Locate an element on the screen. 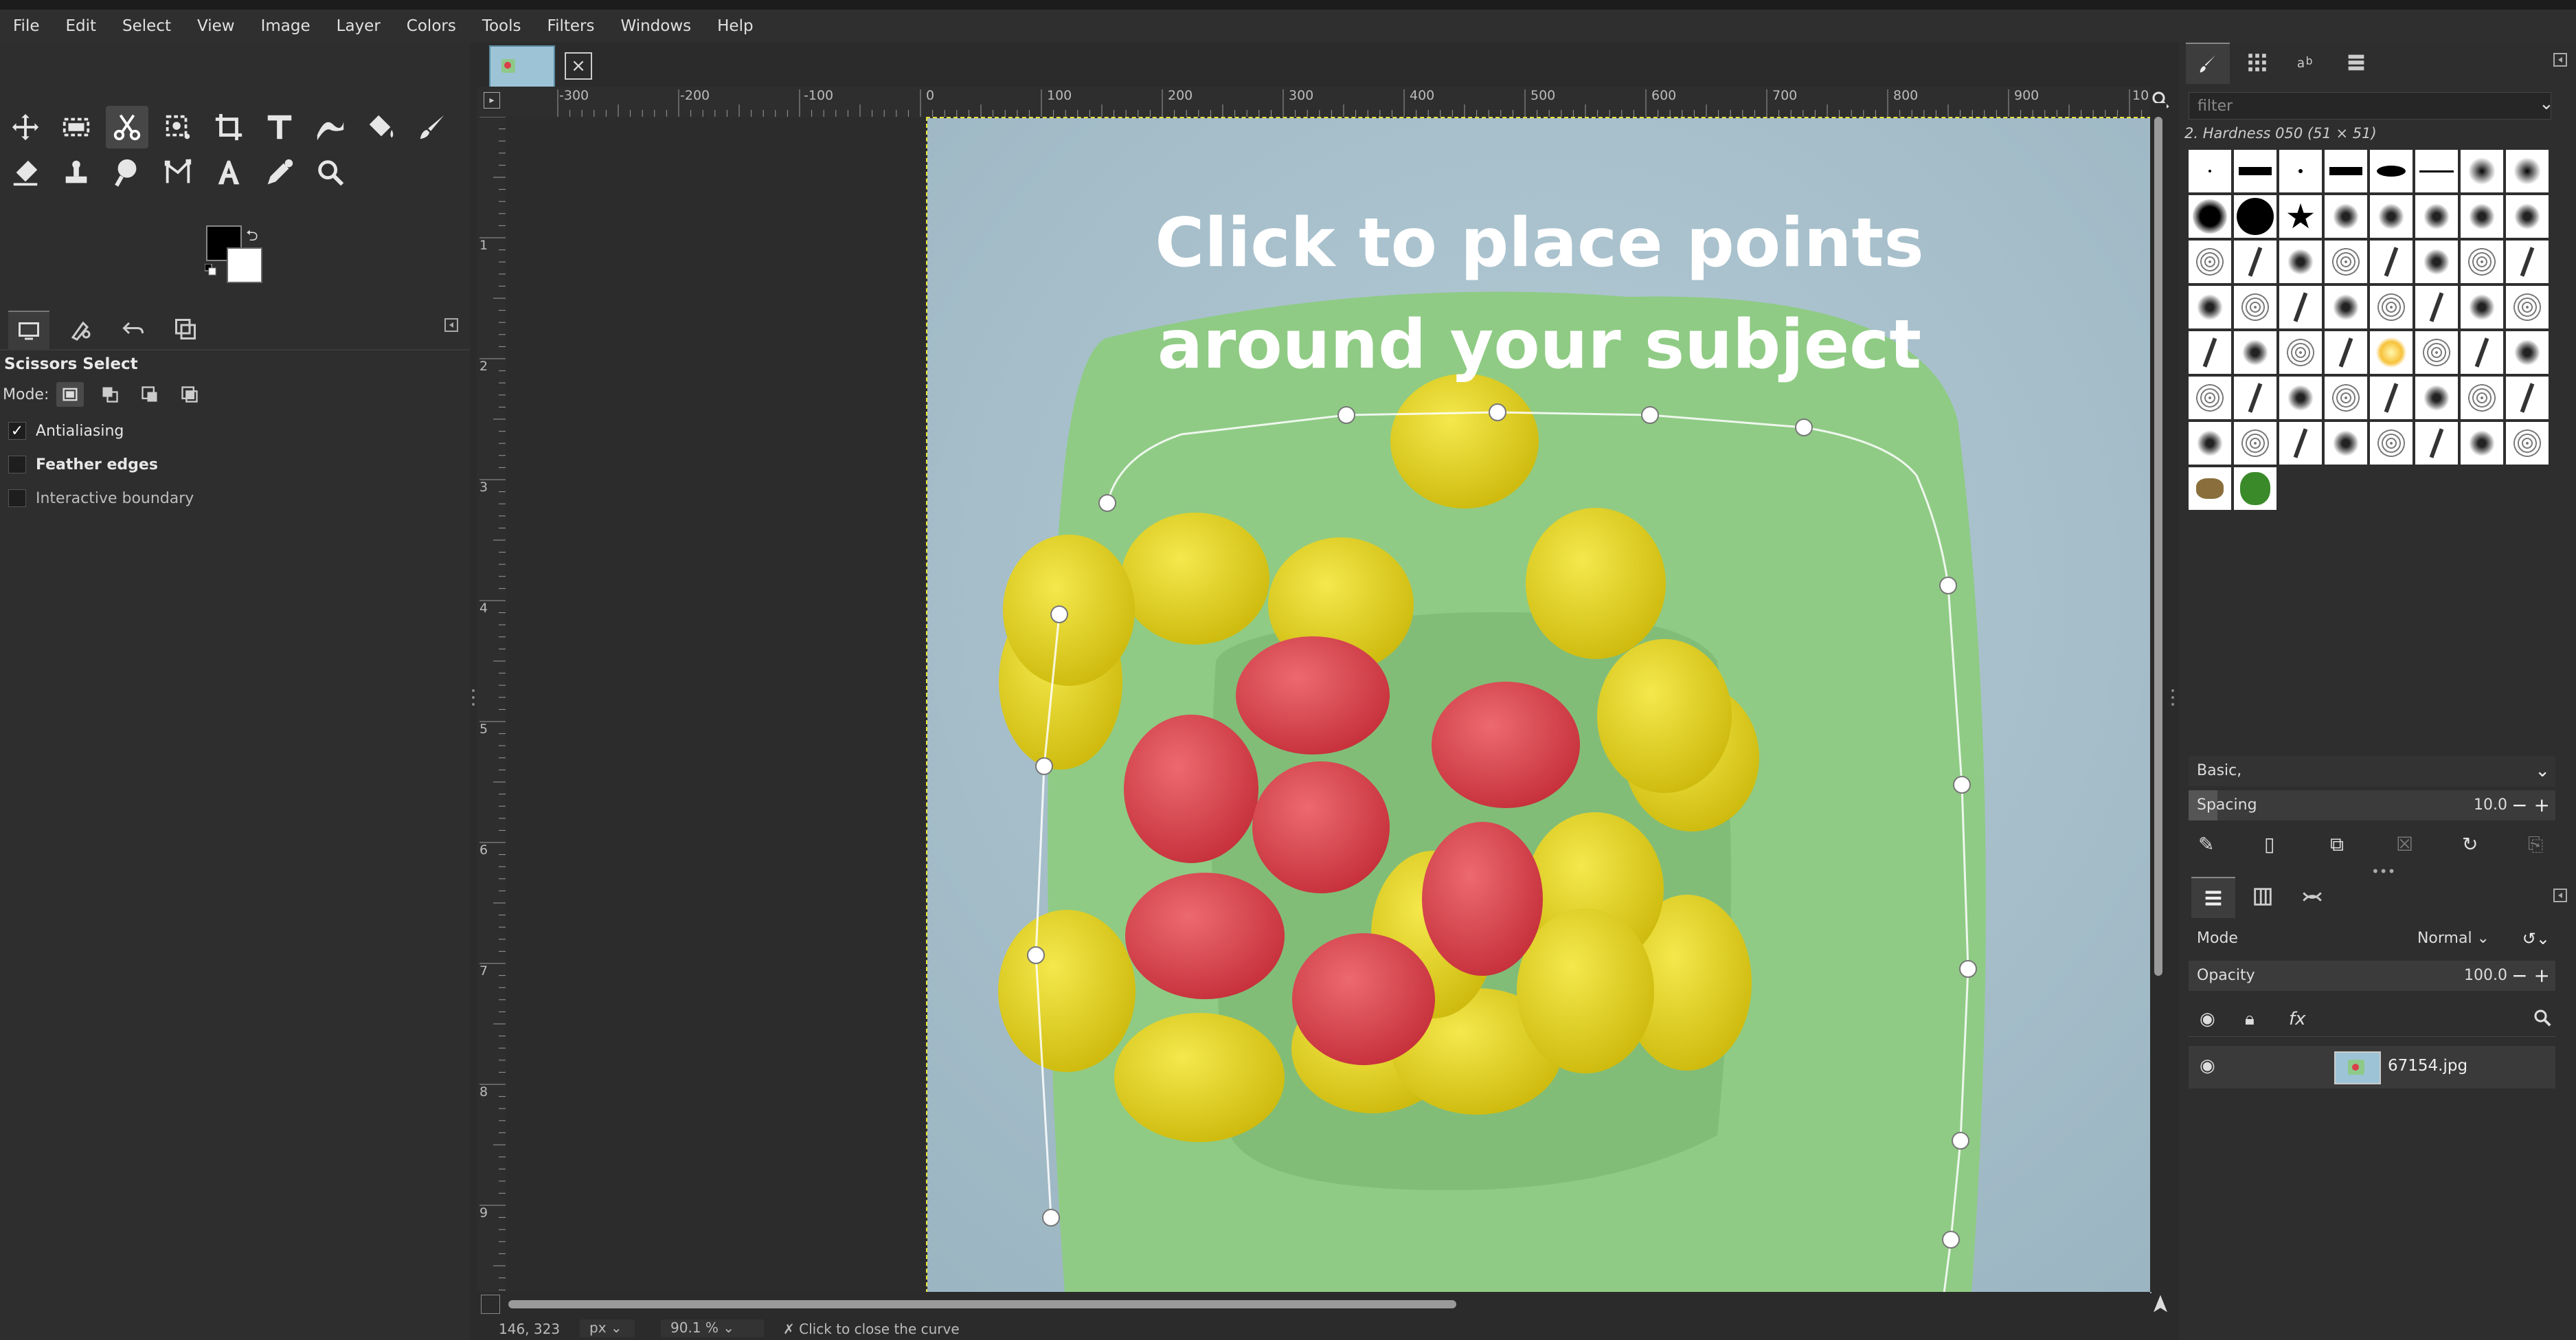 Image resolution: width=2576 pixels, height=1340 pixels. tab-device-status is located at coordinates (81, 329).